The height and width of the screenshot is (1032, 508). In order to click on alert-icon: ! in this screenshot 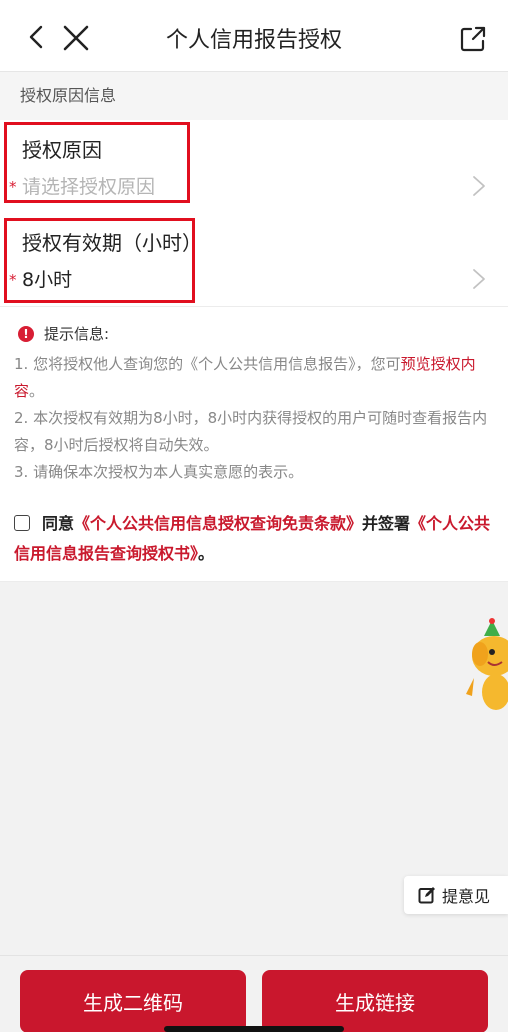, I will do `click(26, 333)`.